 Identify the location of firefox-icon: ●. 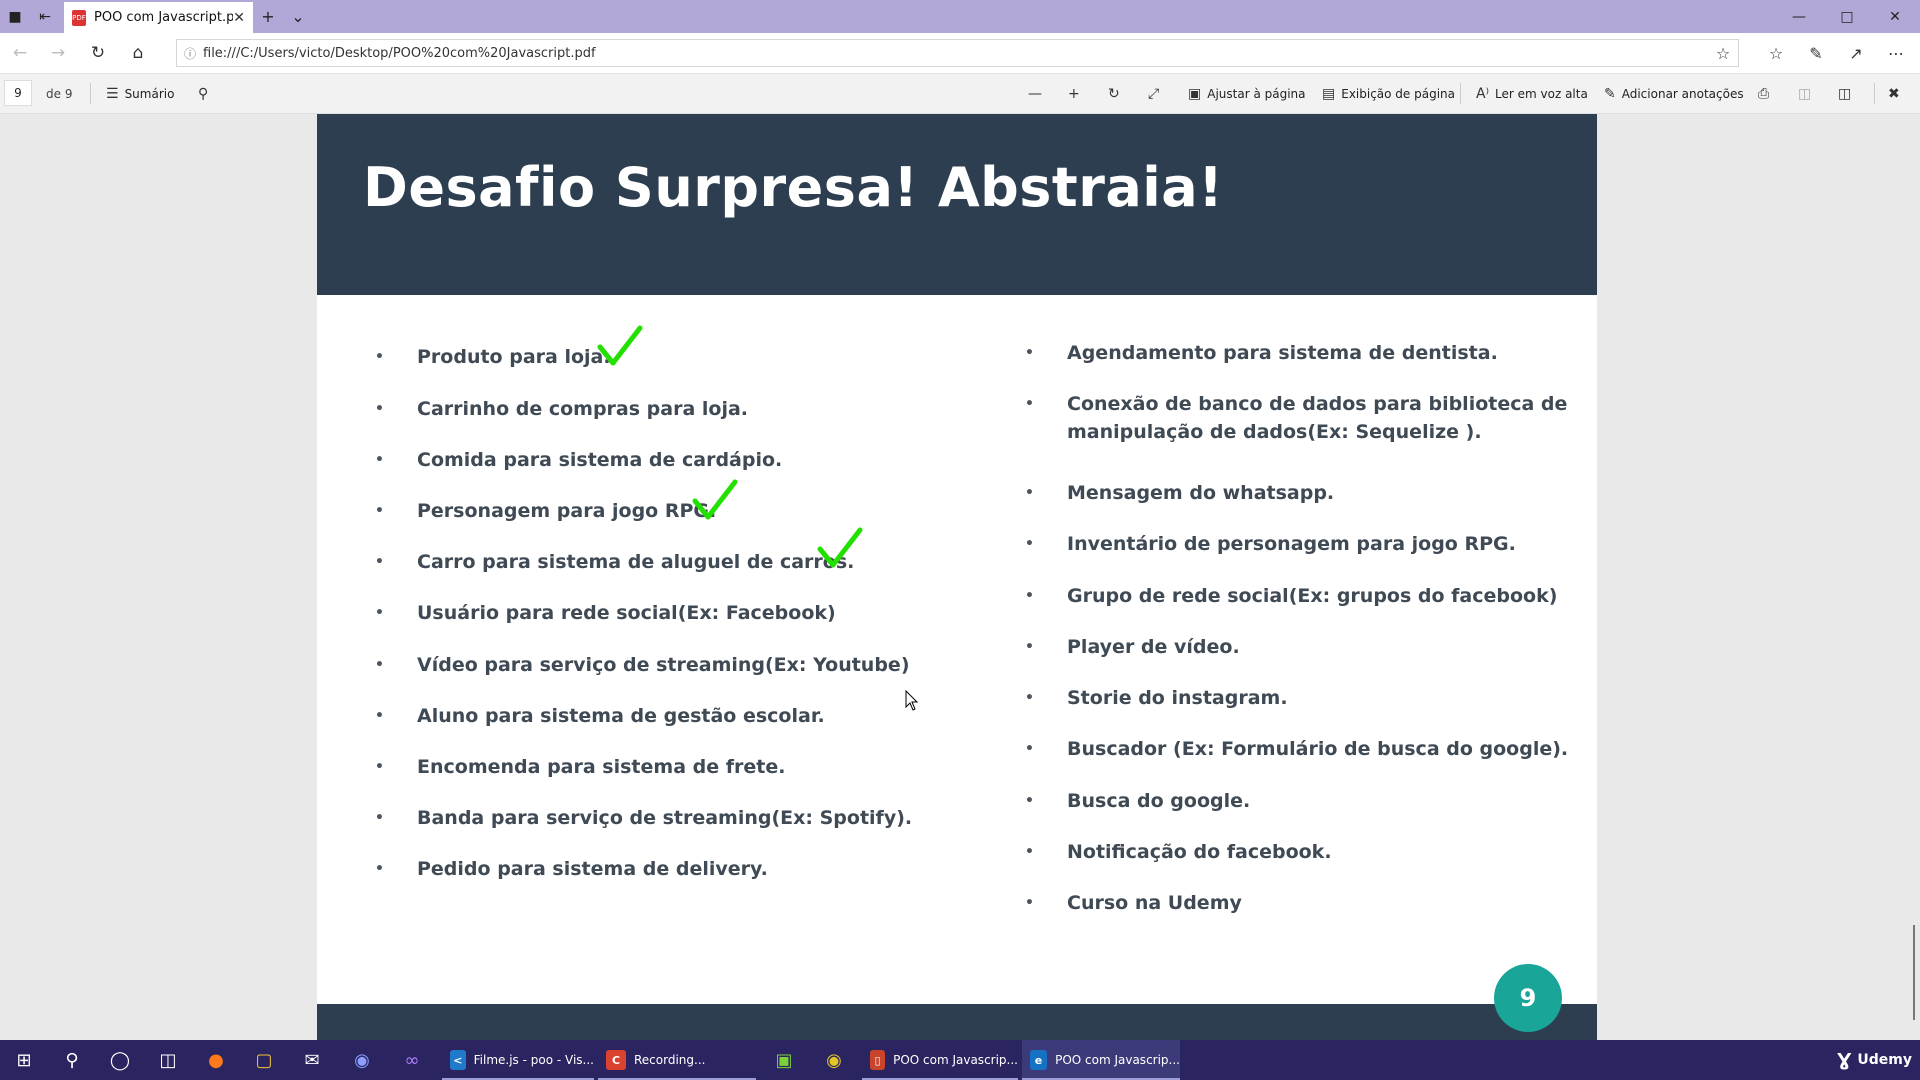
(216, 1060).